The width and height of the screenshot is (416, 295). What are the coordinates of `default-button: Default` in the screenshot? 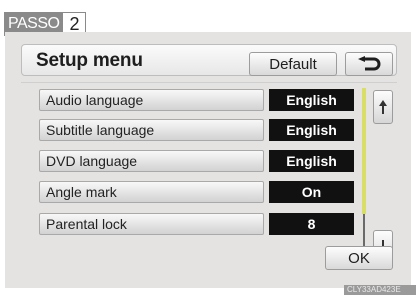 It's located at (293, 64).